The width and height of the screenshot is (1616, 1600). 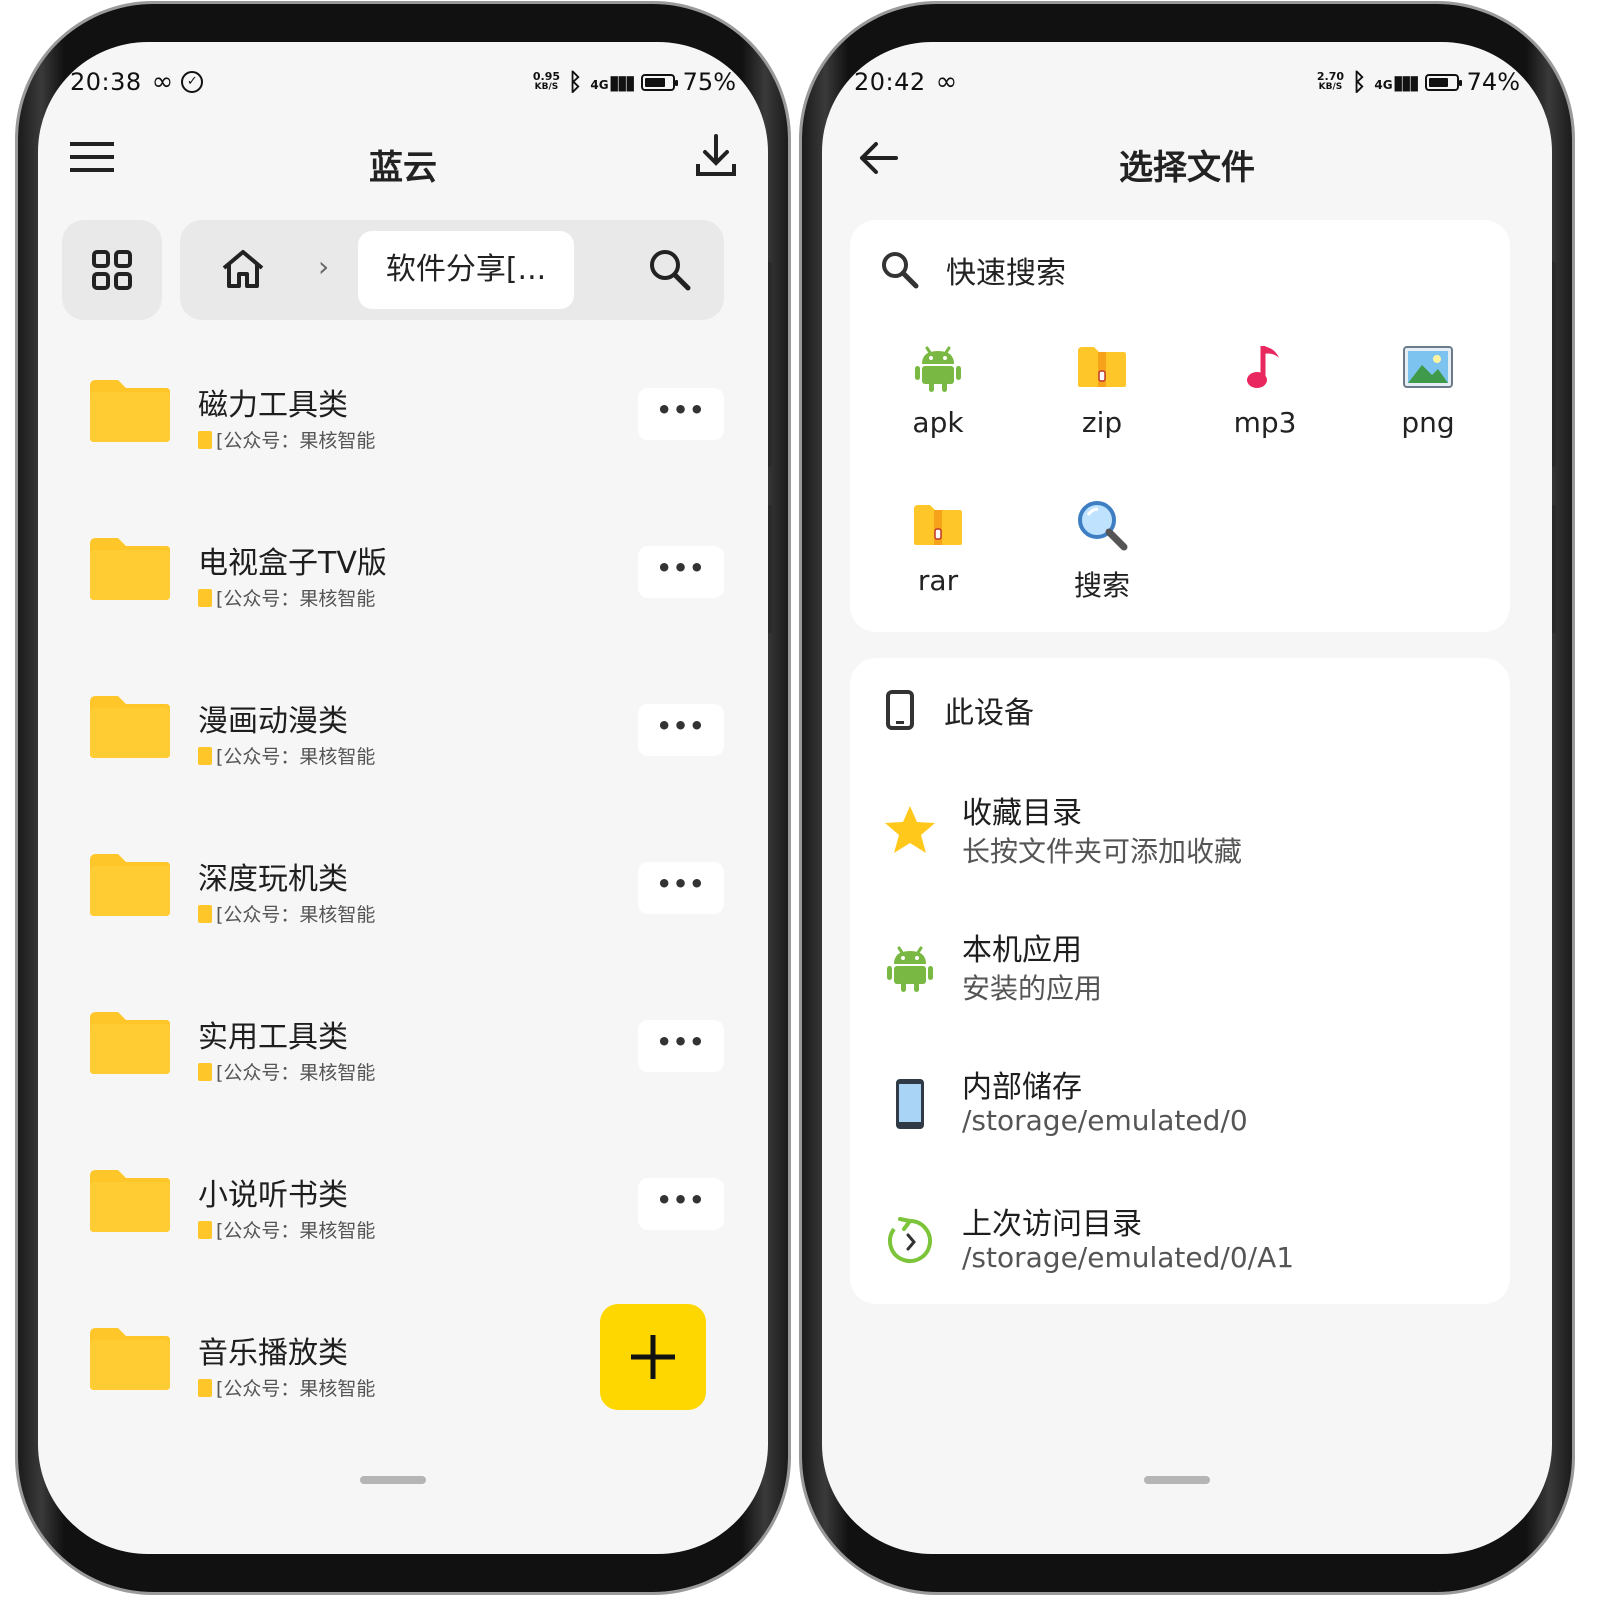 What do you see at coordinates (989, 713) in the screenshot?
I see `device-header-label: 此设备` at bounding box center [989, 713].